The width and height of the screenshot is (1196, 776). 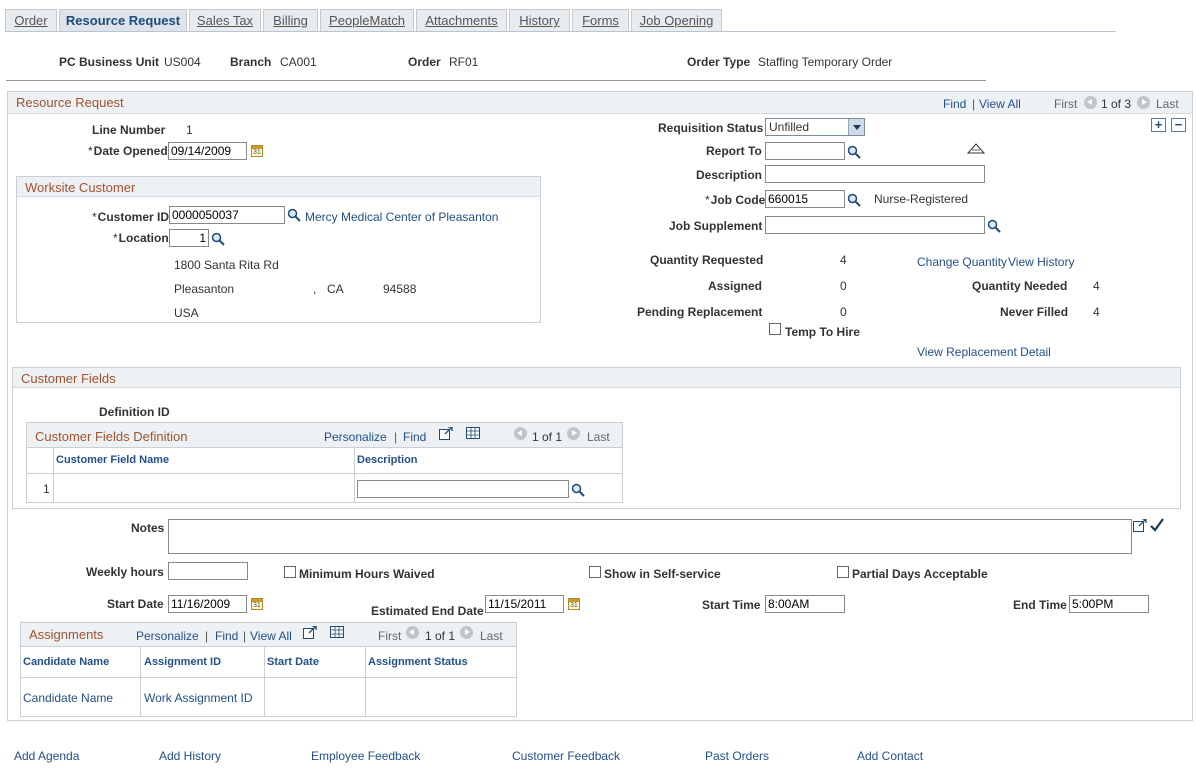 I want to click on weekly-hours-input, so click(x=208, y=571).